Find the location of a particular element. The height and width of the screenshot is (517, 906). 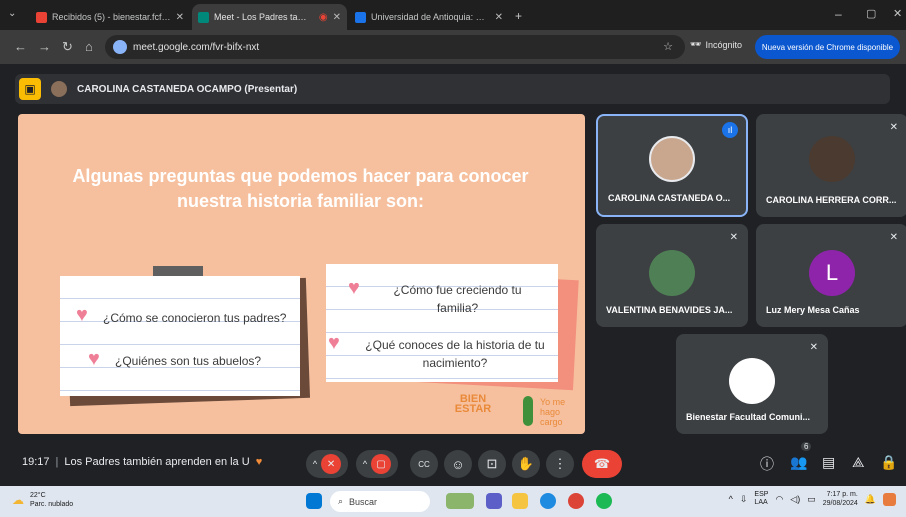

activities-icon: ⟁ is located at coordinates (858, 462).